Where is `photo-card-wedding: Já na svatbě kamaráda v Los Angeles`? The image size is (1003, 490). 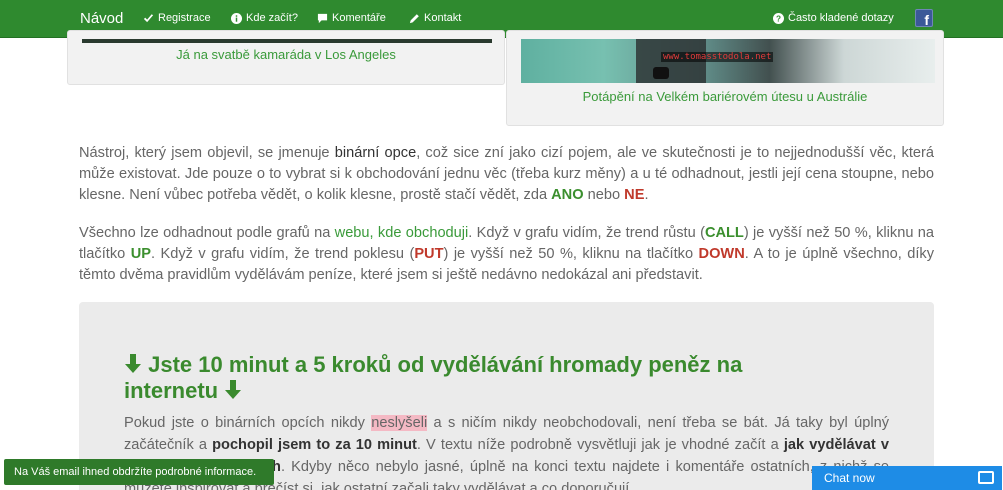 photo-card-wedding: Já na svatbě kamaráda v Los Angeles is located at coordinates (286, 57).